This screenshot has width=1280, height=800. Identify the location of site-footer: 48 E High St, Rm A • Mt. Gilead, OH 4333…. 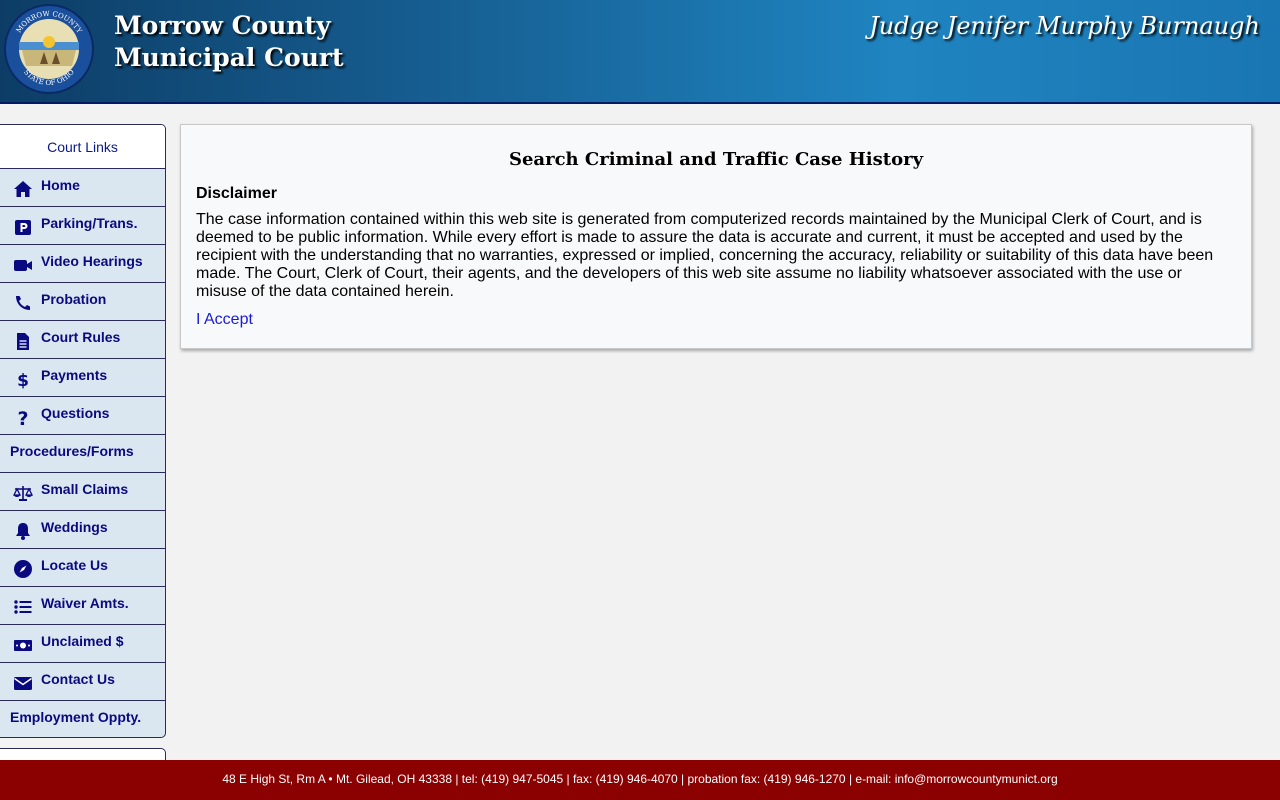
(640, 780).